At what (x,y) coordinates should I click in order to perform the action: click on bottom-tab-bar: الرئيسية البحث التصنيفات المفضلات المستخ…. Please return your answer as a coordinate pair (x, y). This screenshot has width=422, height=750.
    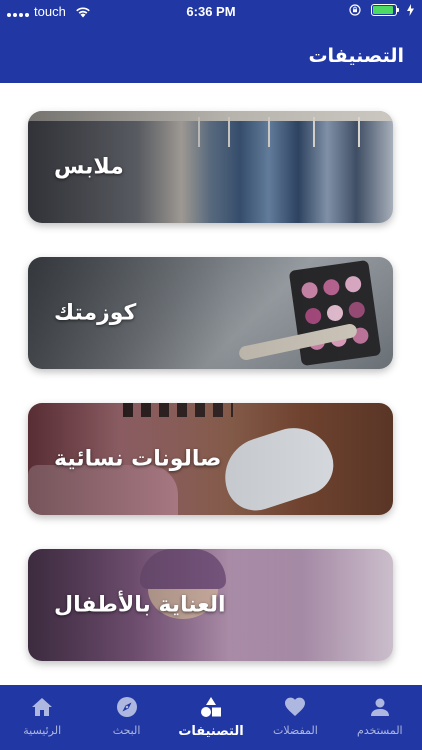
    Looking at the image, I should click on (211, 717).